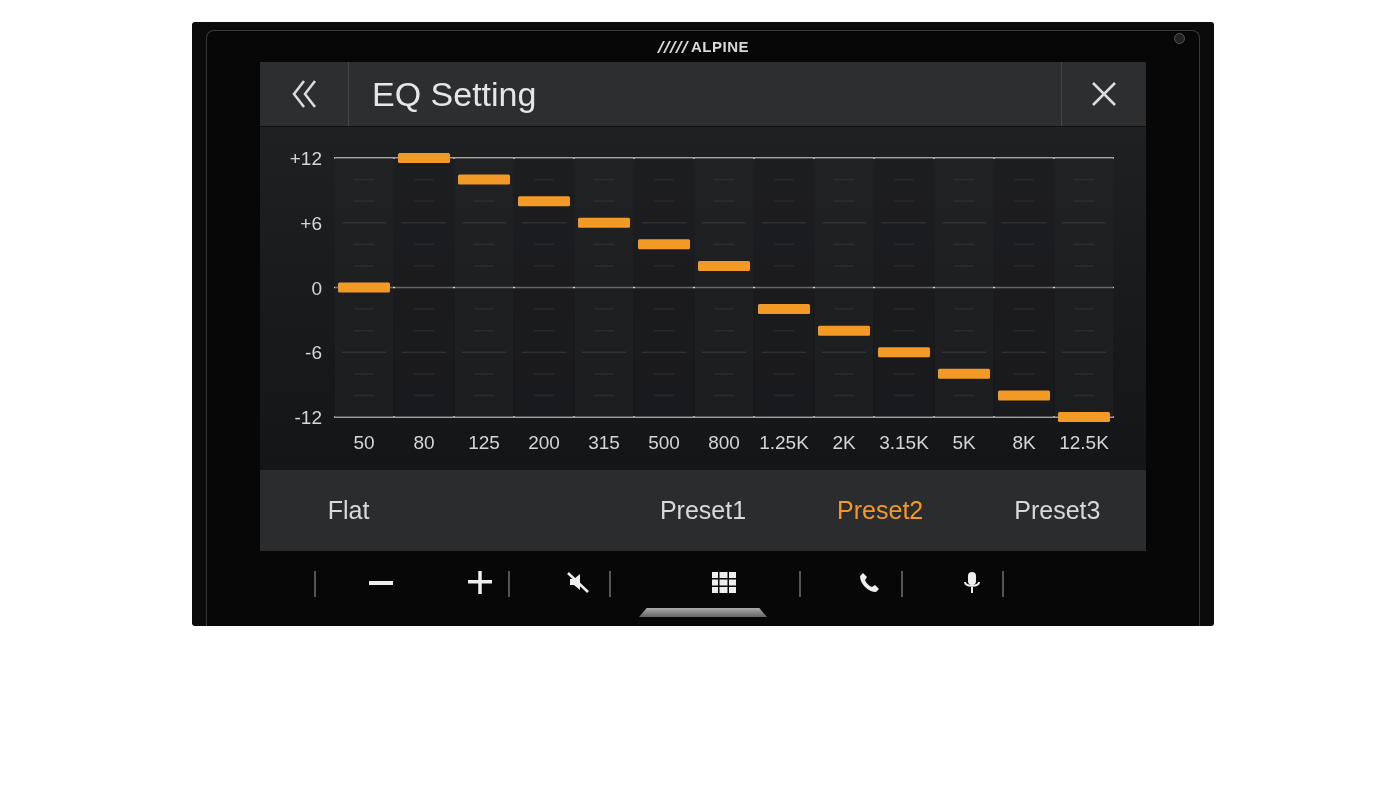 The width and height of the screenshot is (1400, 810). I want to click on mute-button, so click(578, 583).